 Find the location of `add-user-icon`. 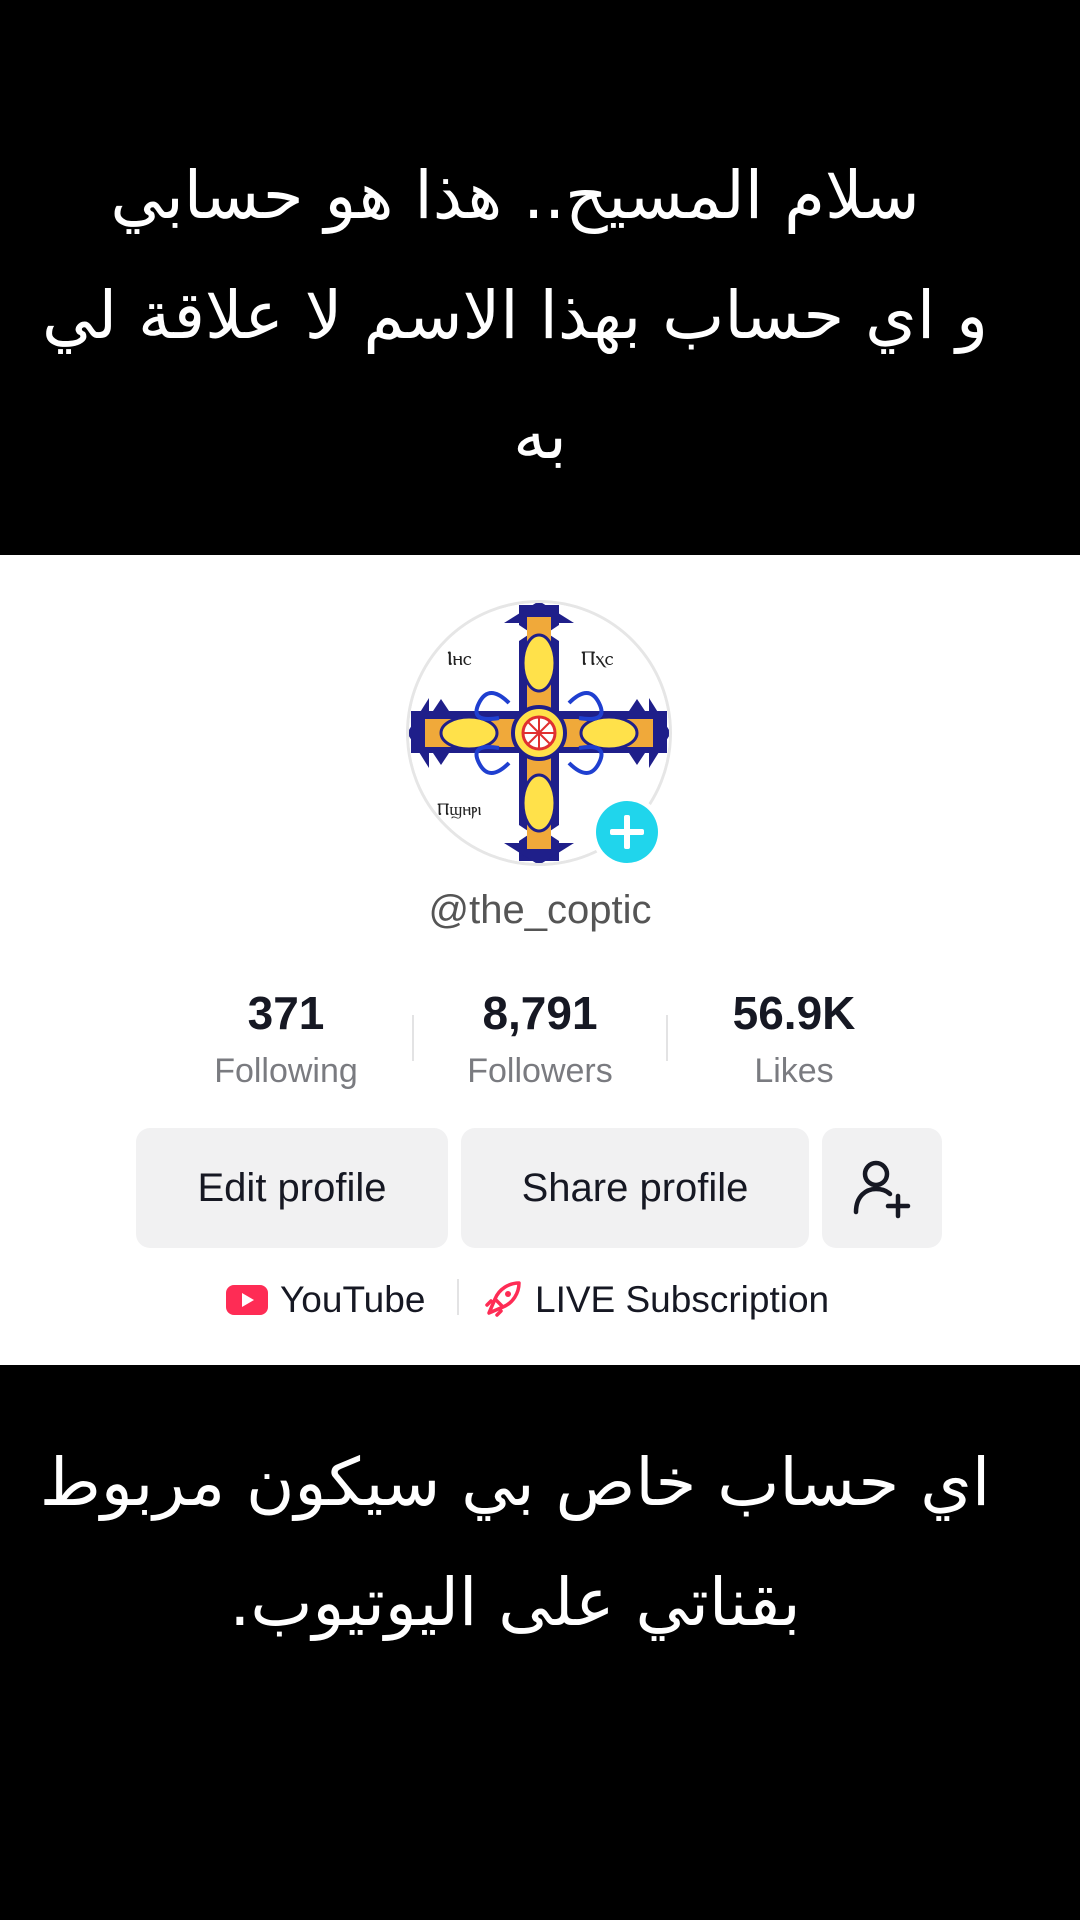

add-user-icon is located at coordinates (882, 1189).